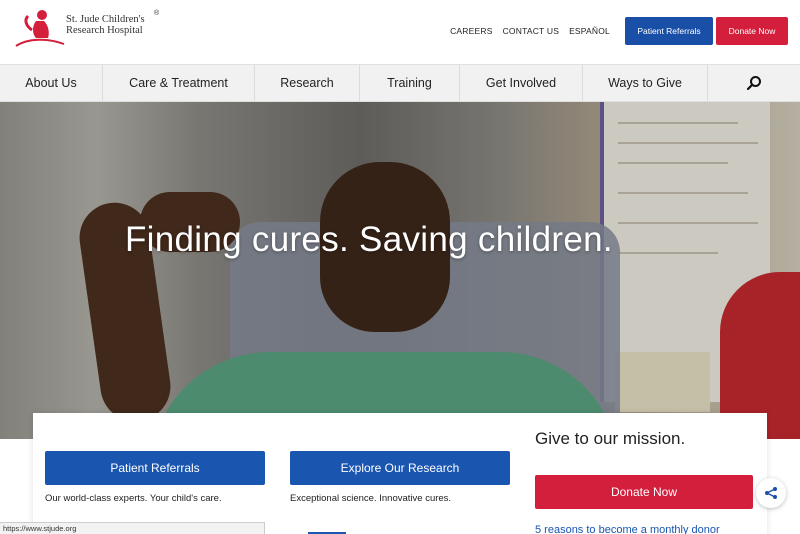 The width and height of the screenshot is (800, 534). Describe the element at coordinates (521, 83) in the screenshot. I see `nav-get-involved: Get Involved` at that location.